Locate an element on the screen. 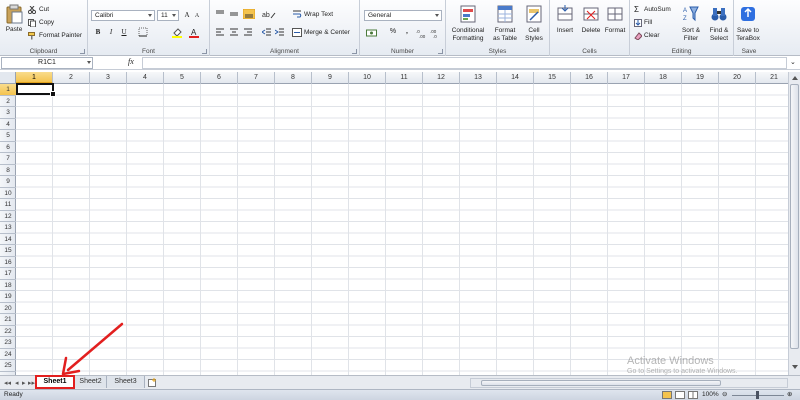 The width and height of the screenshot is (800, 400). italic-icon: I is located at coordinates (111, 32).